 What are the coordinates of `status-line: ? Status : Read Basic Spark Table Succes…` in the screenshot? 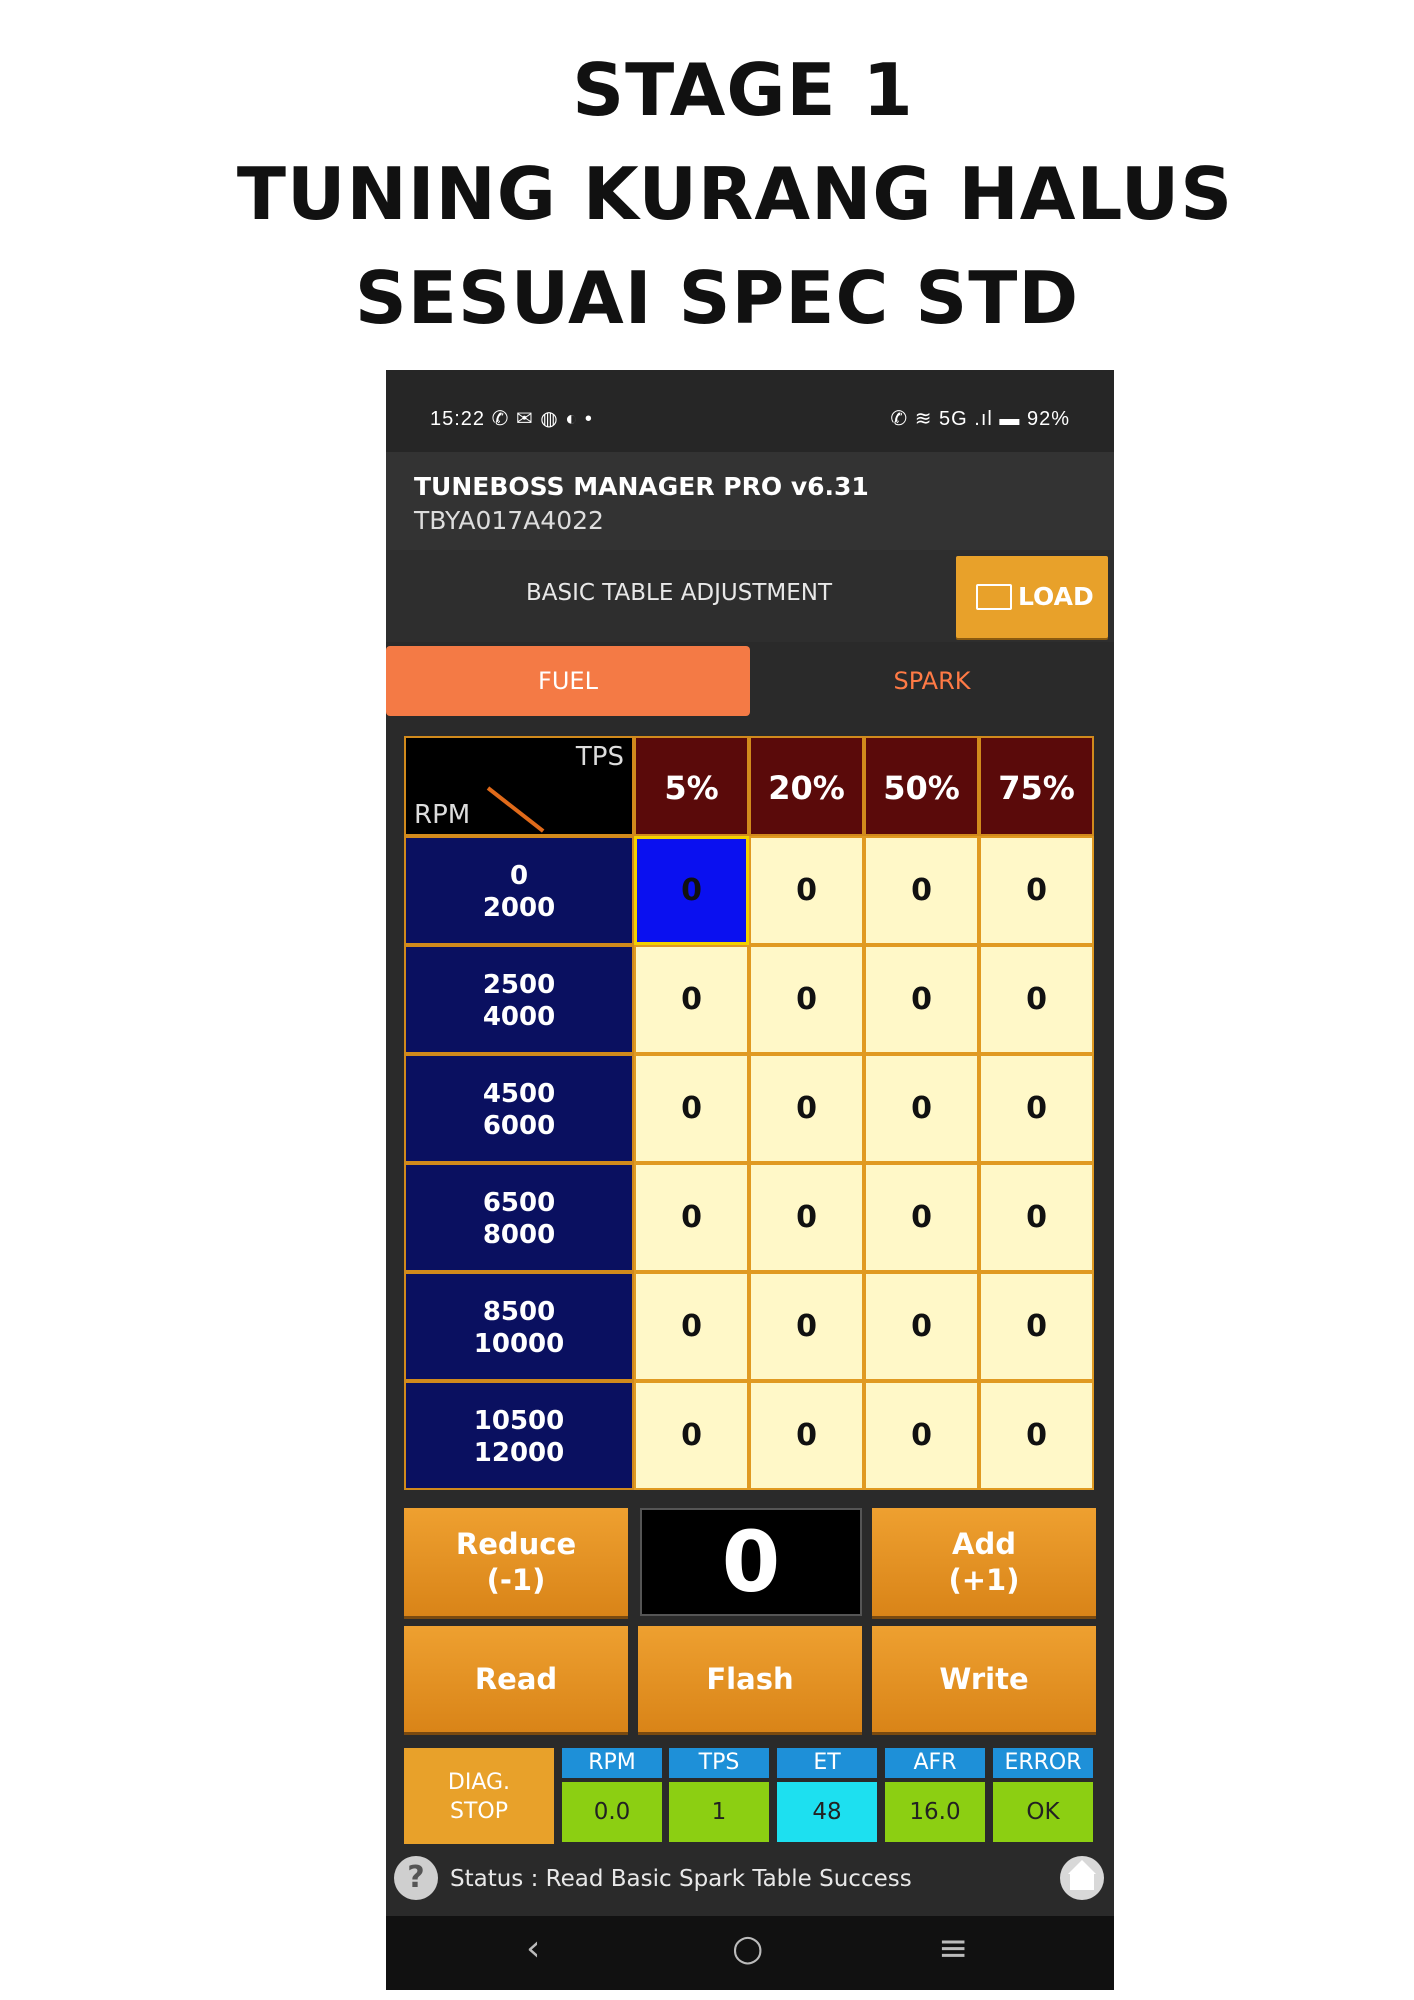 It's located at (750, 1878).